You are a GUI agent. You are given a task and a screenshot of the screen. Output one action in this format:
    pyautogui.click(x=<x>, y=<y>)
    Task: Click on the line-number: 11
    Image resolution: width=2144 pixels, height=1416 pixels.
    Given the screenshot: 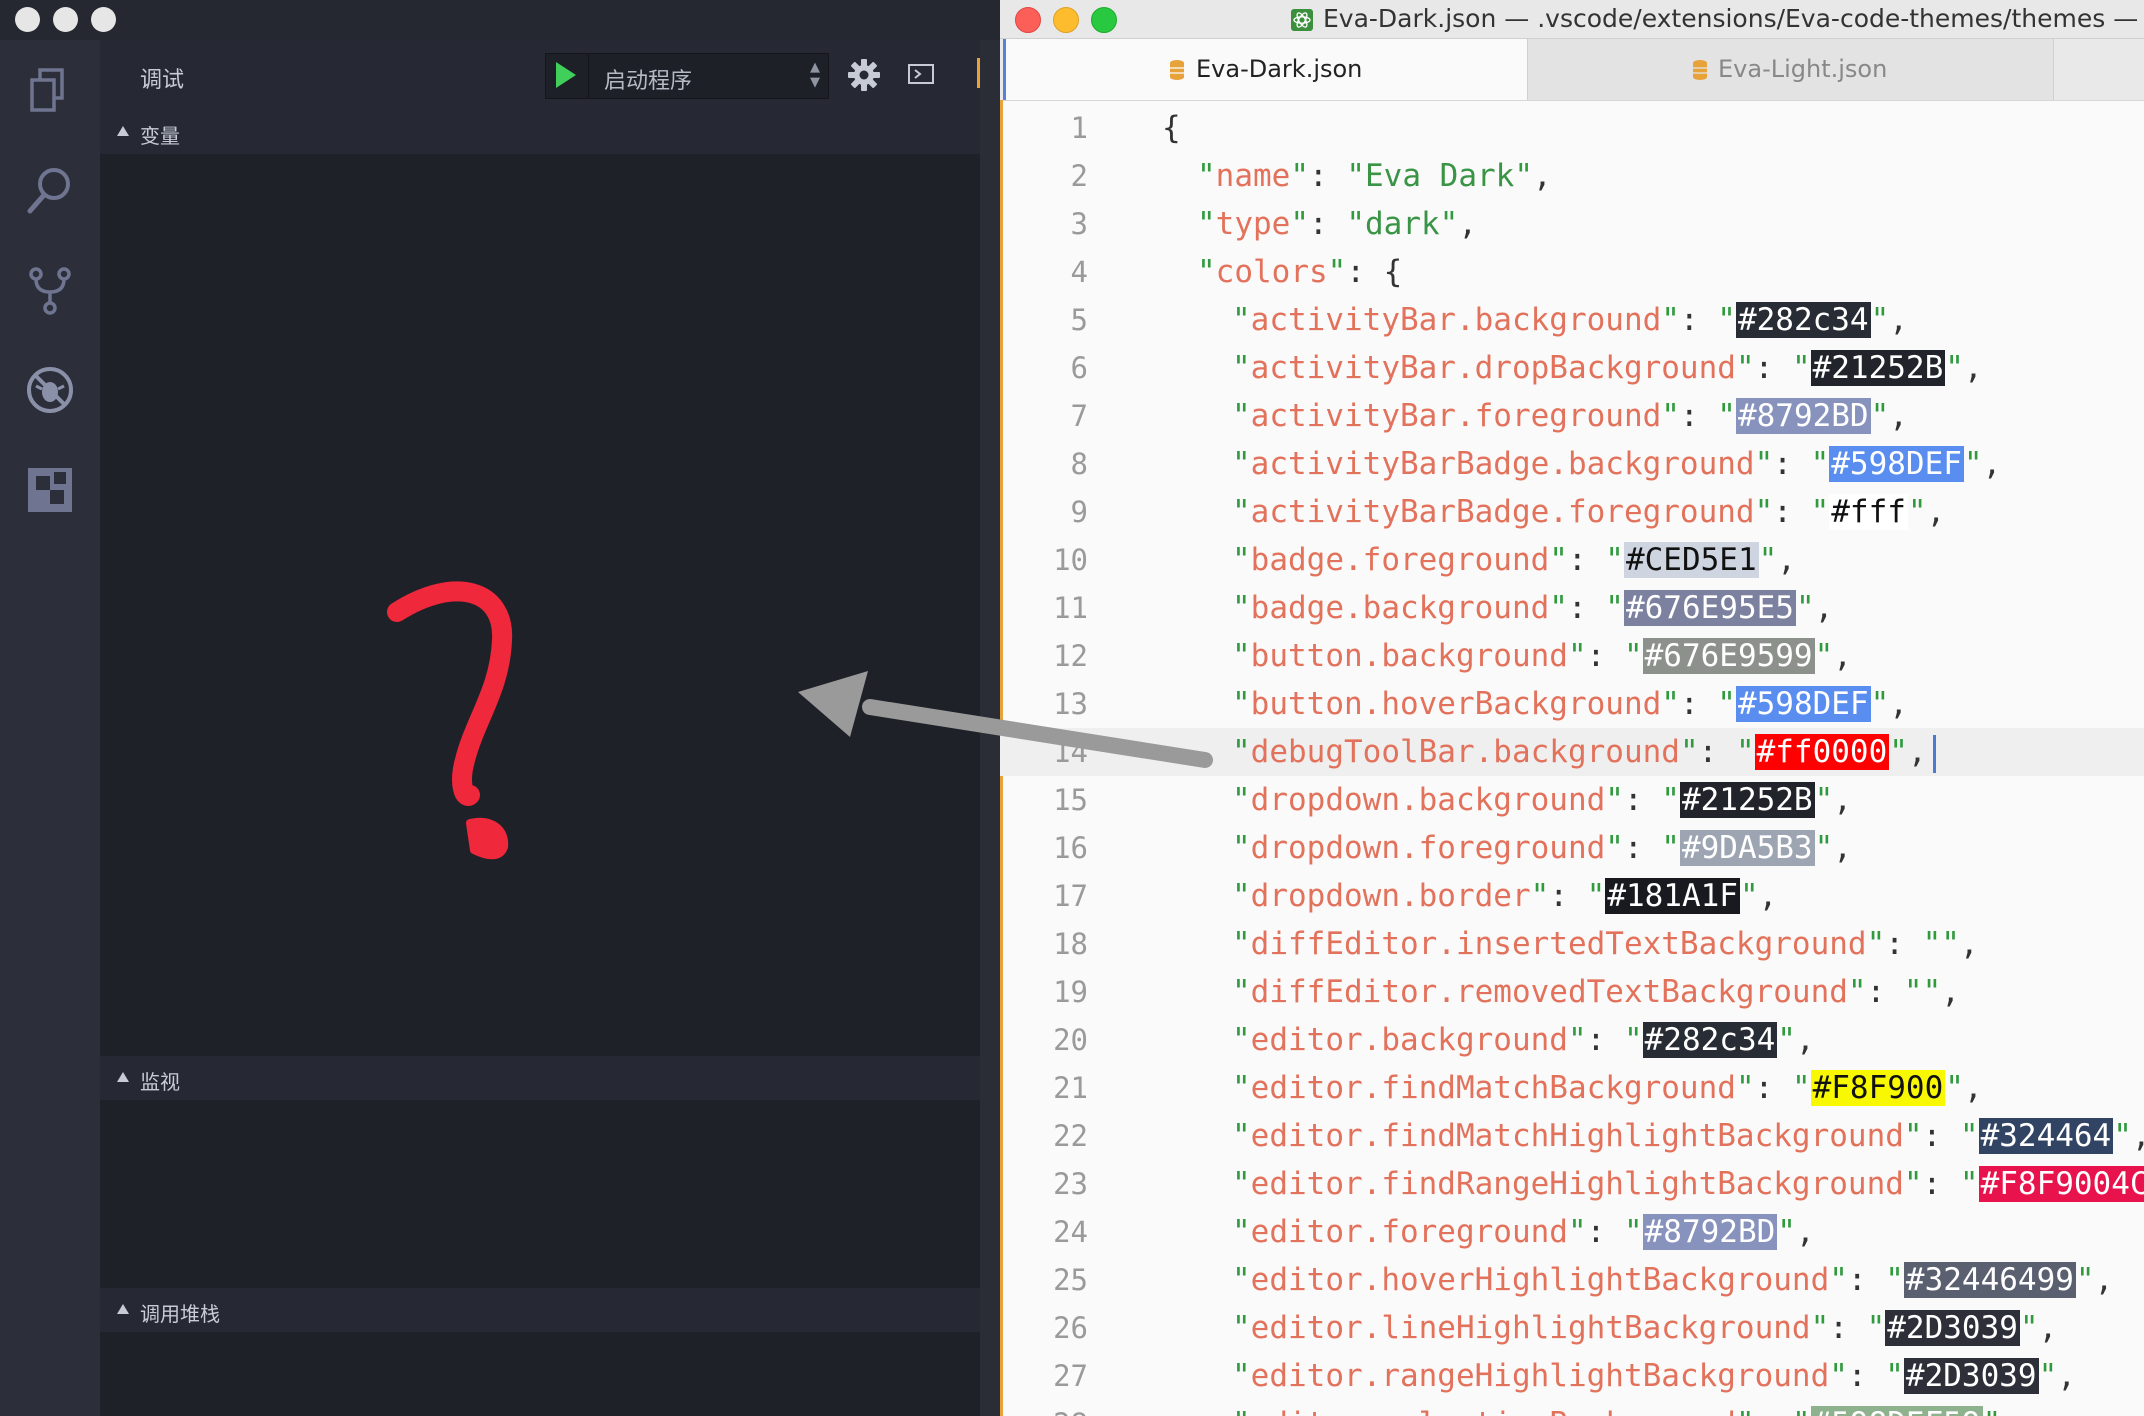 What is the action you would take?
    pyautogui.click(x=1070, y=608)
    